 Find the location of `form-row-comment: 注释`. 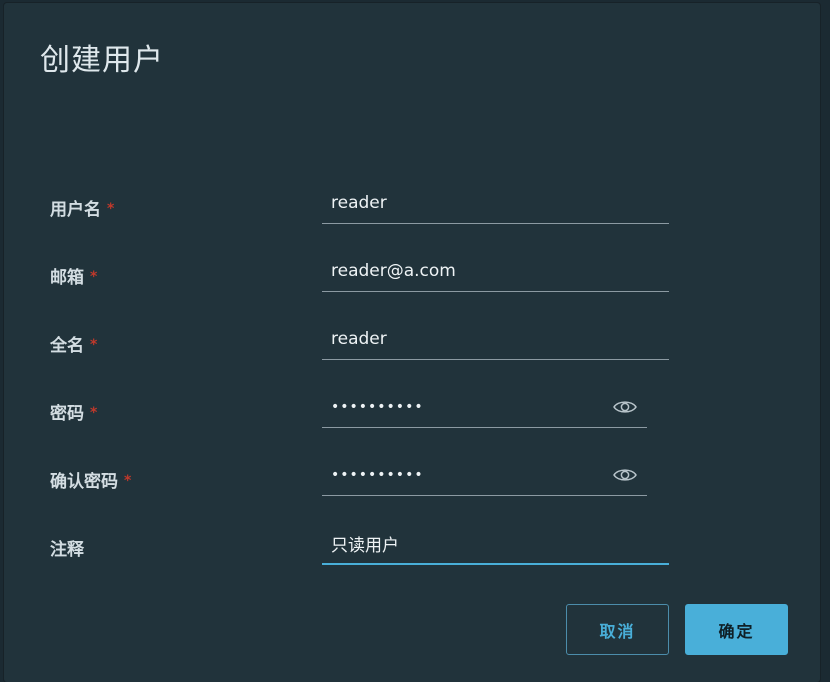

form-row-comment: 注释 is located at coordinates (412, 545).